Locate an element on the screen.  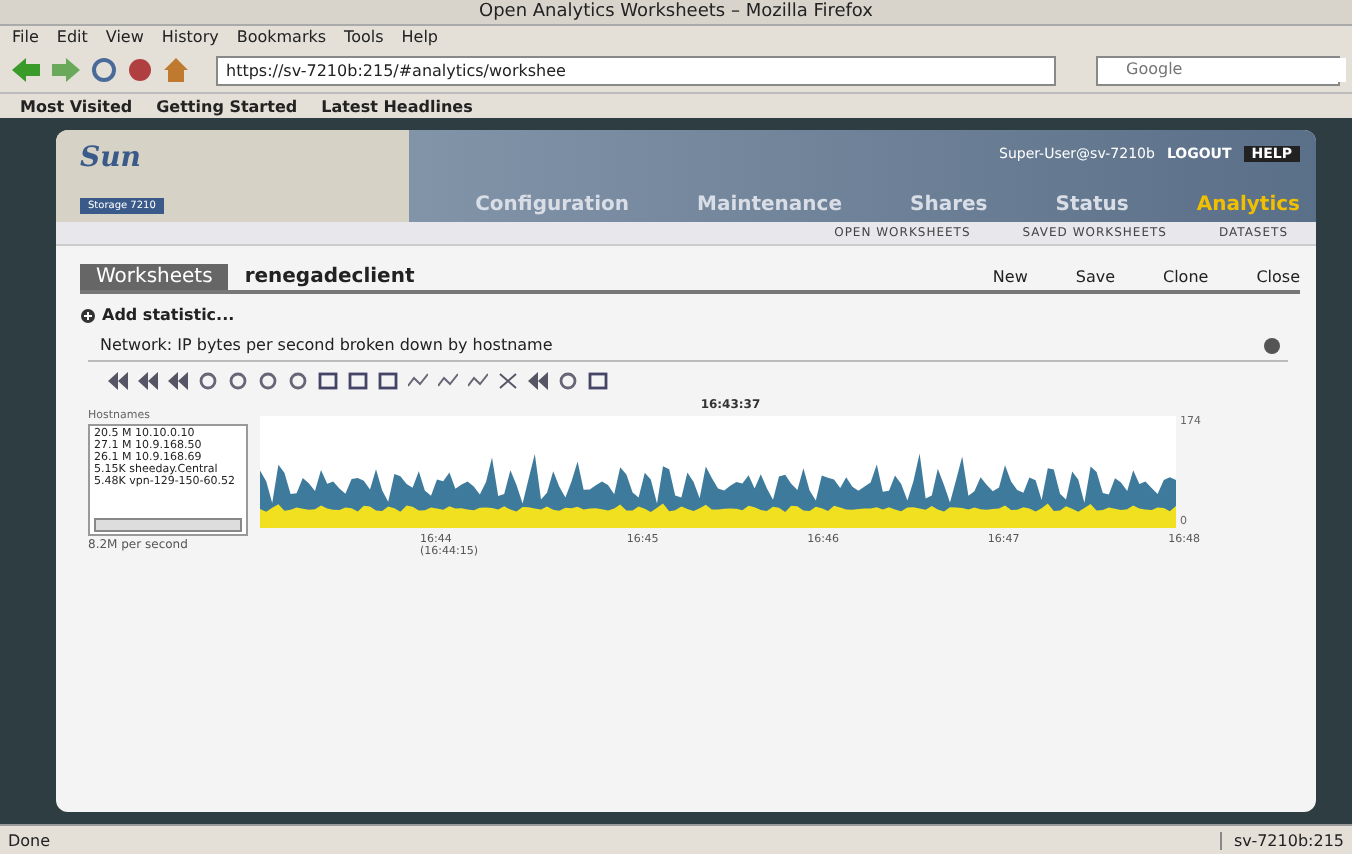
menu-item: File is located at coordinates (25, 37).